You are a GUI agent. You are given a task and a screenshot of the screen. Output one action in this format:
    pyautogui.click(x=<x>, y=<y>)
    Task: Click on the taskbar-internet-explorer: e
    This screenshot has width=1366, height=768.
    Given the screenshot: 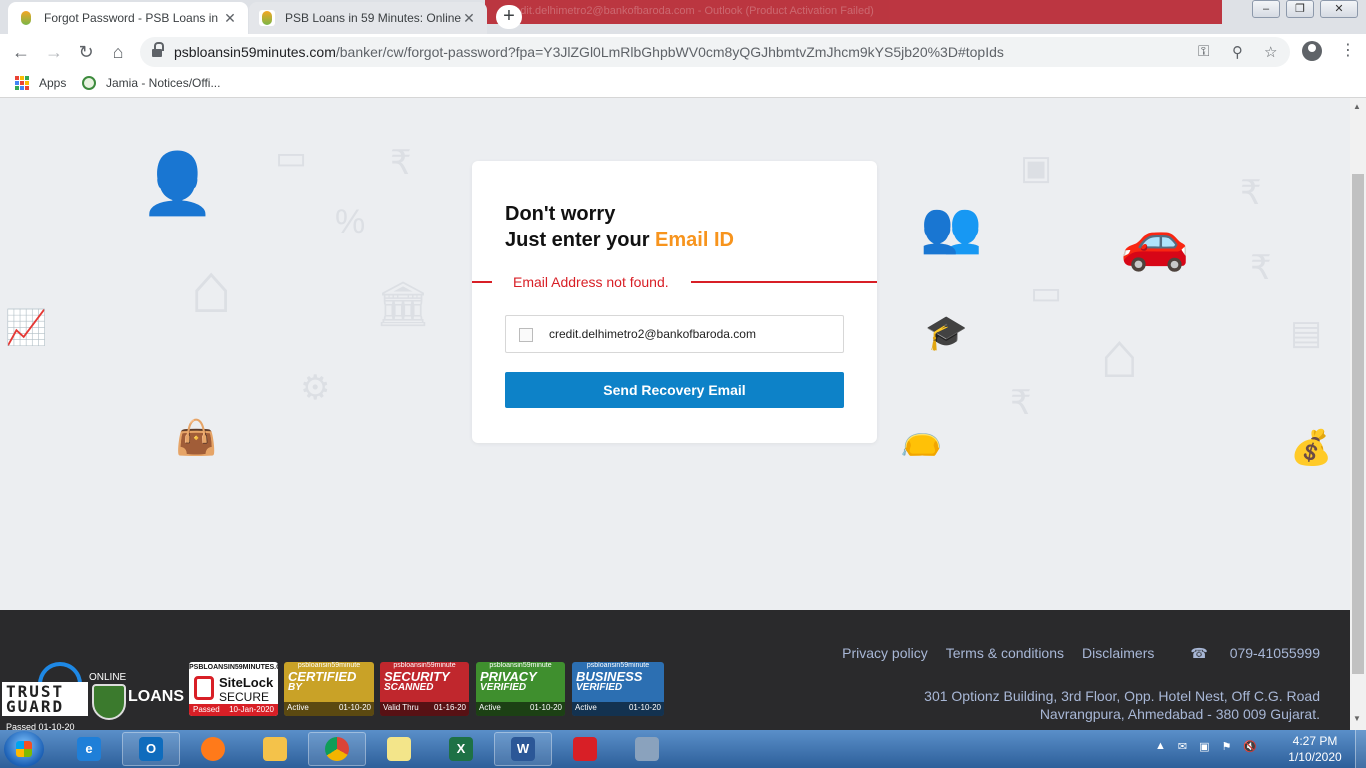 What is the action you would take?
    pyautogui.click(x=89, y=749)
    